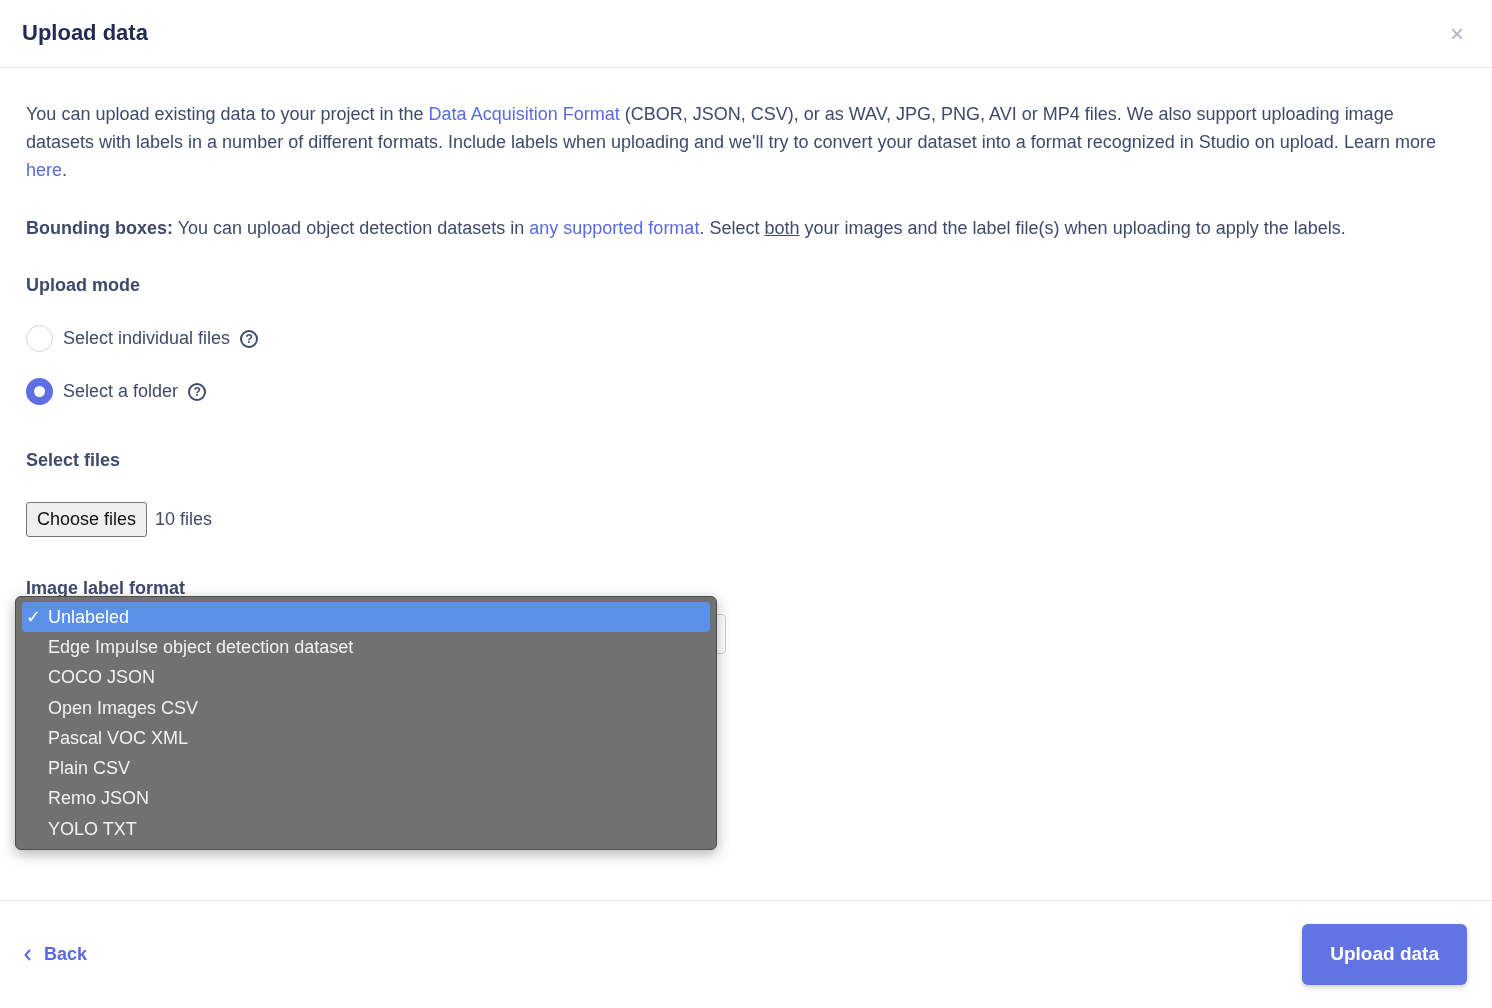  What do you see at coordinates (85, 33) in the screenshot?
I see `dialog-title: Upload data` at bounding box center [85, 33].